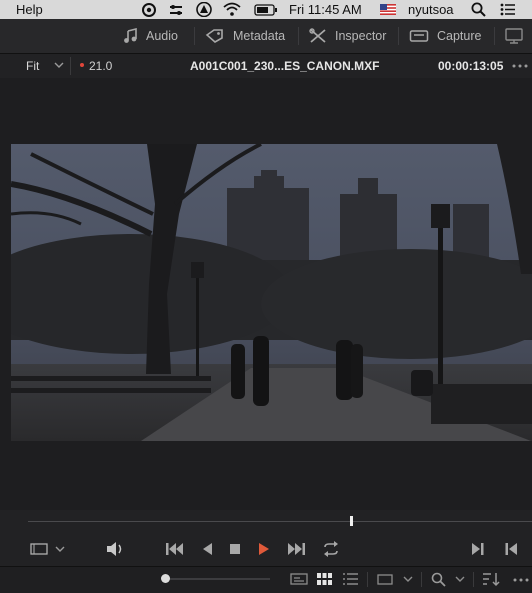 The image size is (532, 593). Describe the element at coordinates (176, 9) in the screenshot. I see `control-icon` at that location.